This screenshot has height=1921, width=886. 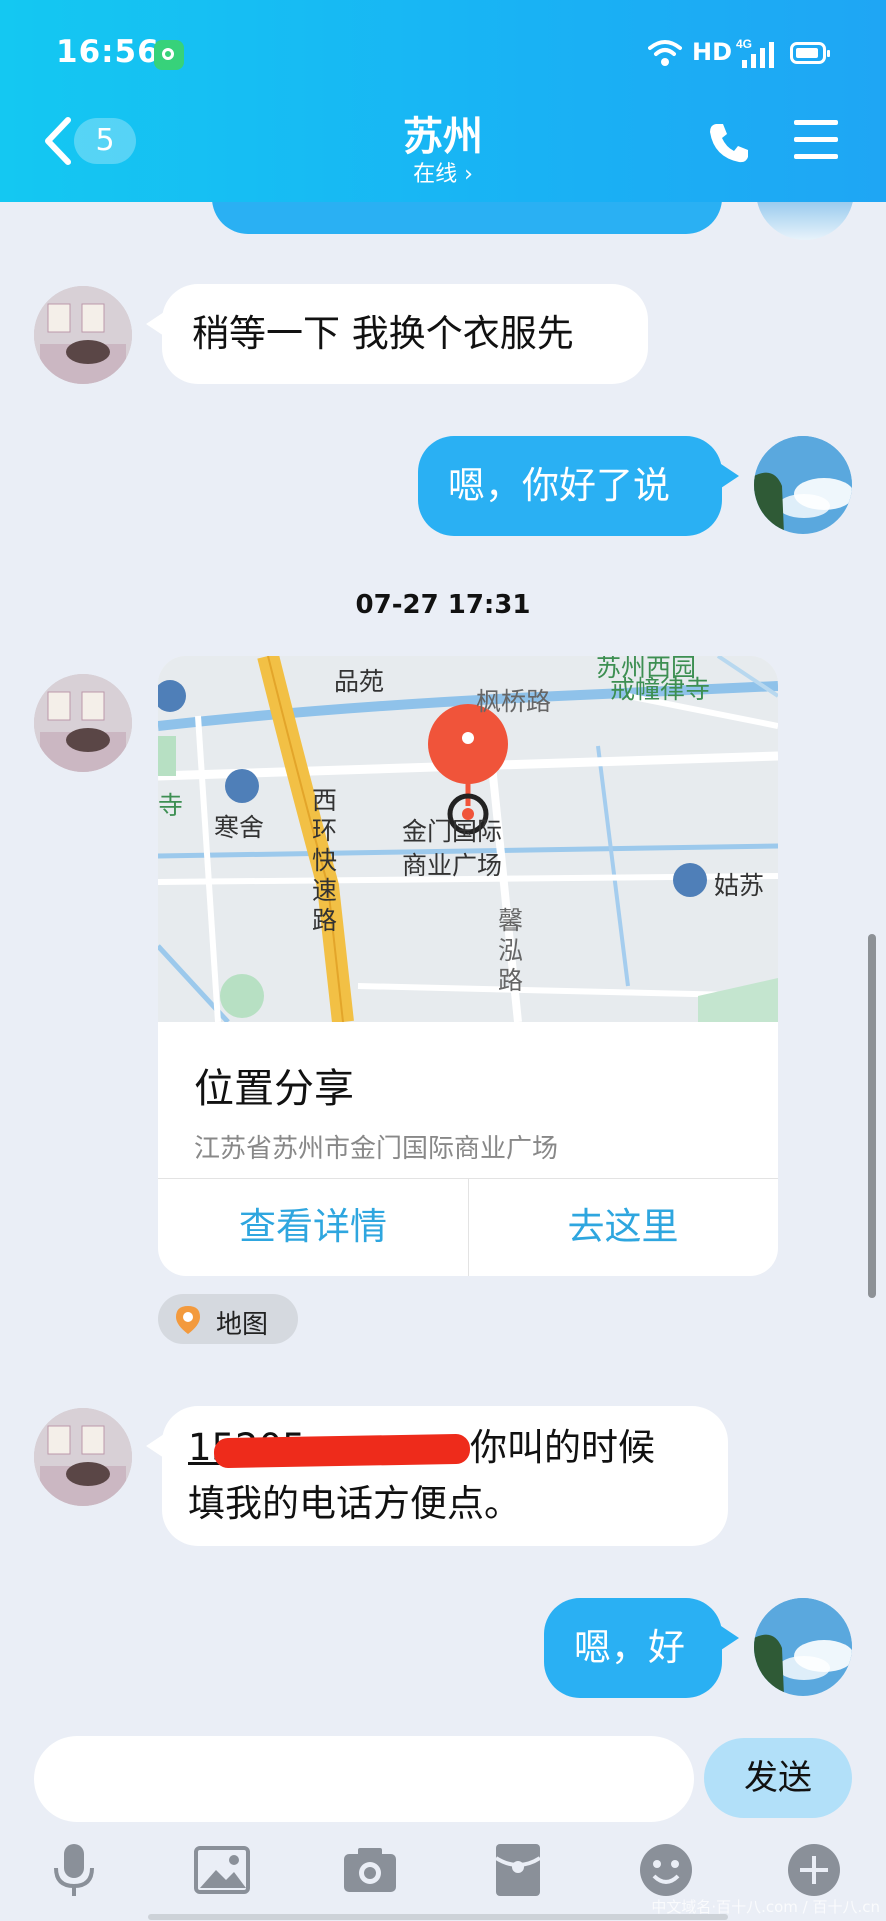 What do you see at coordinates (814, 1870) in the screenshot?
I see `plus-icon` at bounding box center [814, 1870].